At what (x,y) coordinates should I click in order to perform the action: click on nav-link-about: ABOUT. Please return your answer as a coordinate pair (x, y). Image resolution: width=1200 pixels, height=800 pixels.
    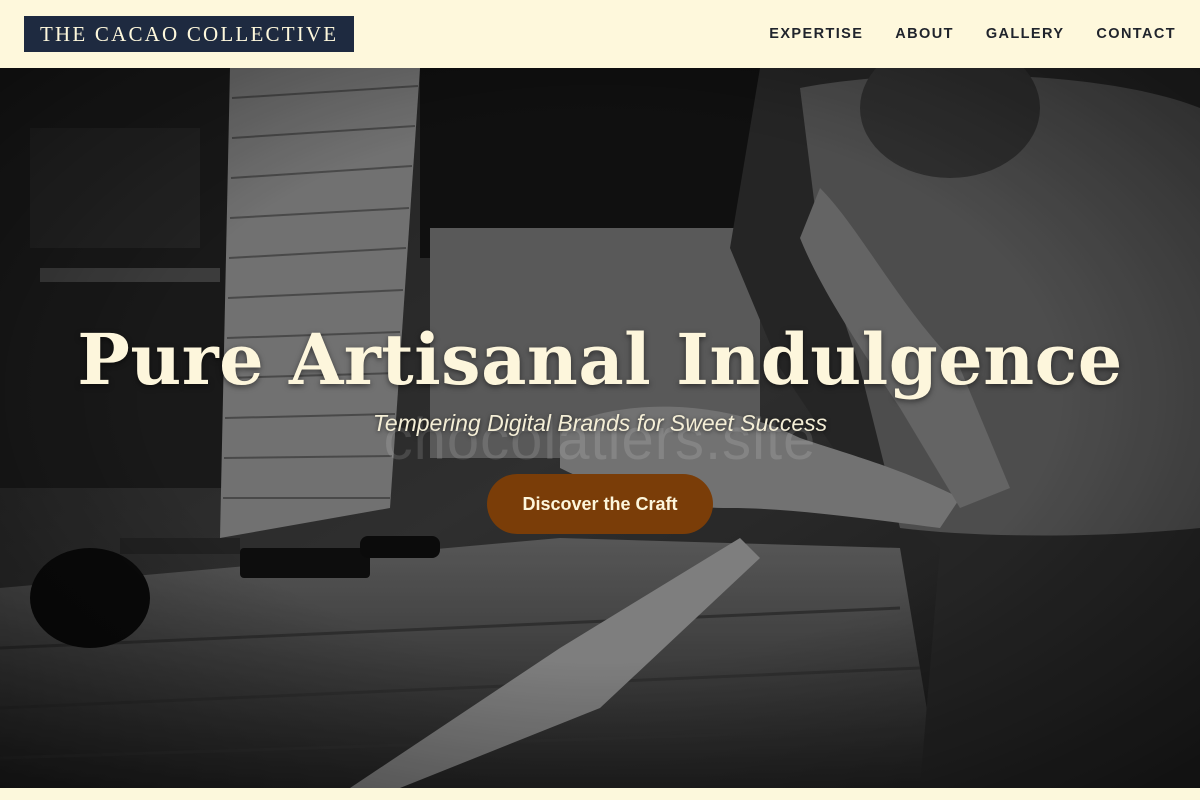
    Looking at the image, I should click on (924, 34).